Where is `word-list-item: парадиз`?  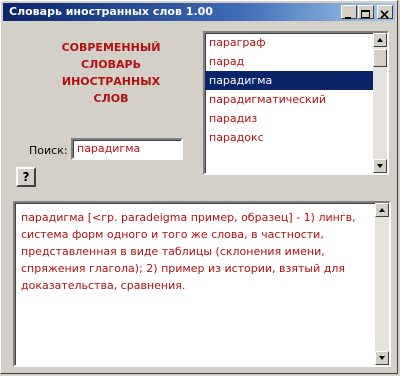
word-list-item: парадиз is located at coordinates (296, 118).